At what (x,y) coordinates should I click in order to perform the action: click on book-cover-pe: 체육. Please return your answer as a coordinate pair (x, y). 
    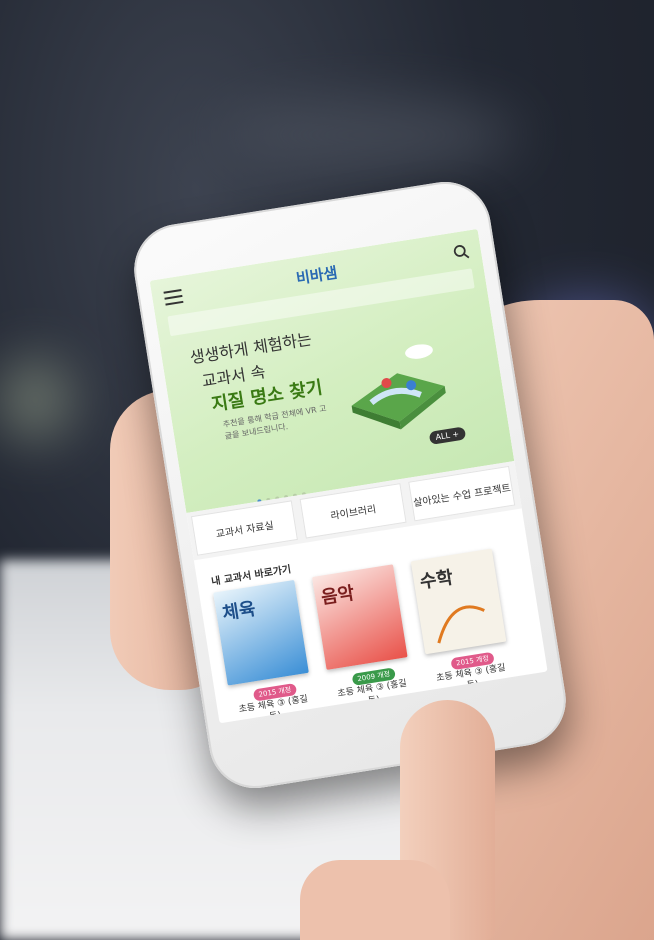
    Looking at the image, I should click on (261, 632).